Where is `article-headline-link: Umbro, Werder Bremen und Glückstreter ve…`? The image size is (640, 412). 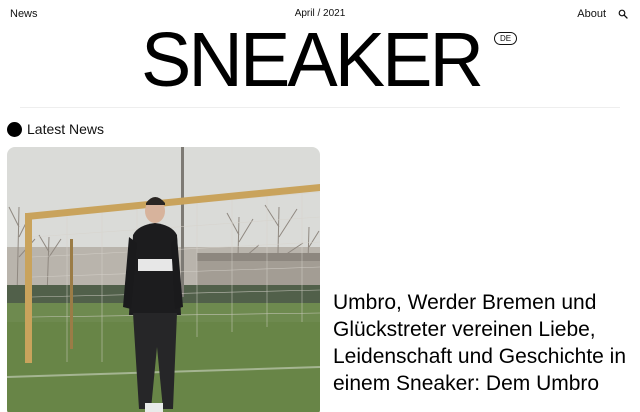 article-headline-link: Umbro, Werder Bremen und Glückstreter ve… is located at coordinates (483, 343).